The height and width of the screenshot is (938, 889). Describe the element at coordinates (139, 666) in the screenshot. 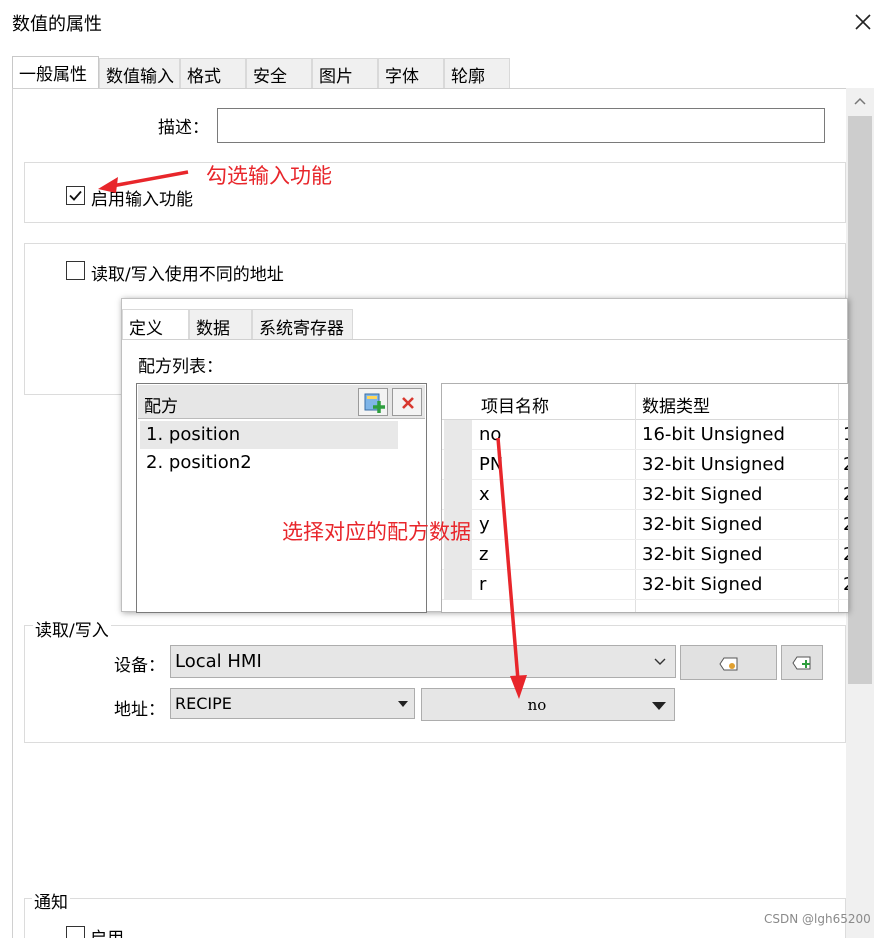

I see `device-label: 设备：` at that location.